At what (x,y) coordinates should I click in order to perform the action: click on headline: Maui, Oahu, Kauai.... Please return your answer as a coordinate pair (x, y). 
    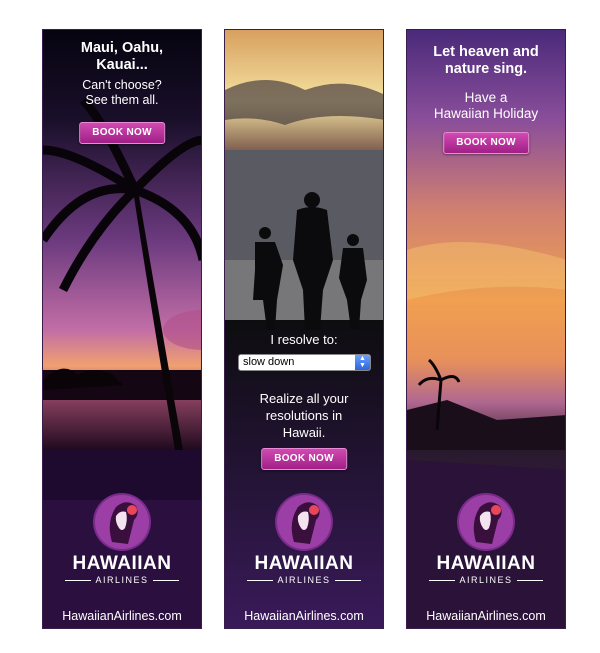
    Looking at the image, I should click on (122, 57).